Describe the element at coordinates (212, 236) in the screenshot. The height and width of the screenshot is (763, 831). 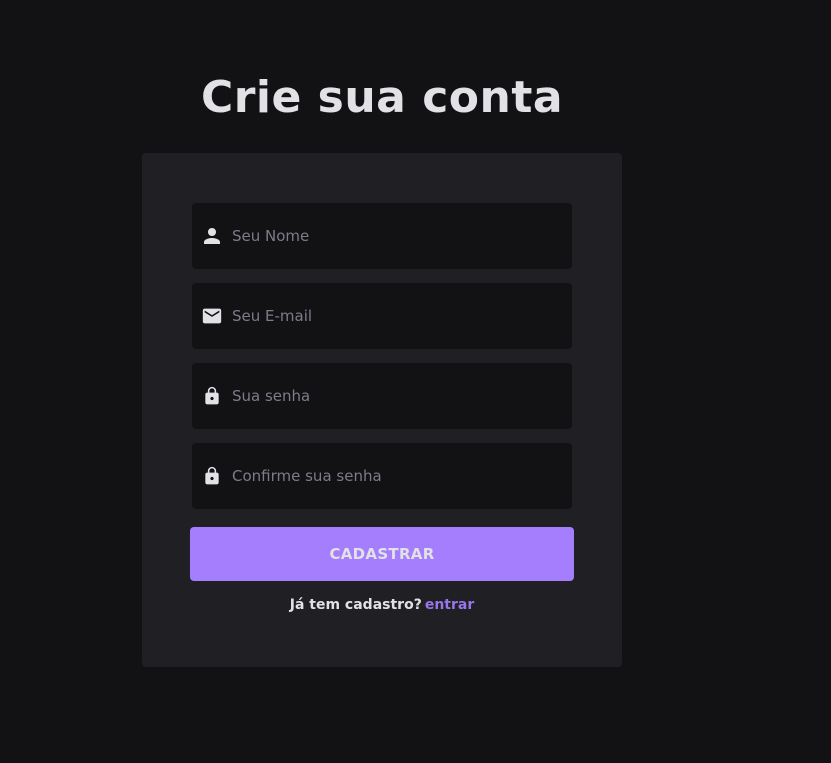
I see `person-icon` at that location.